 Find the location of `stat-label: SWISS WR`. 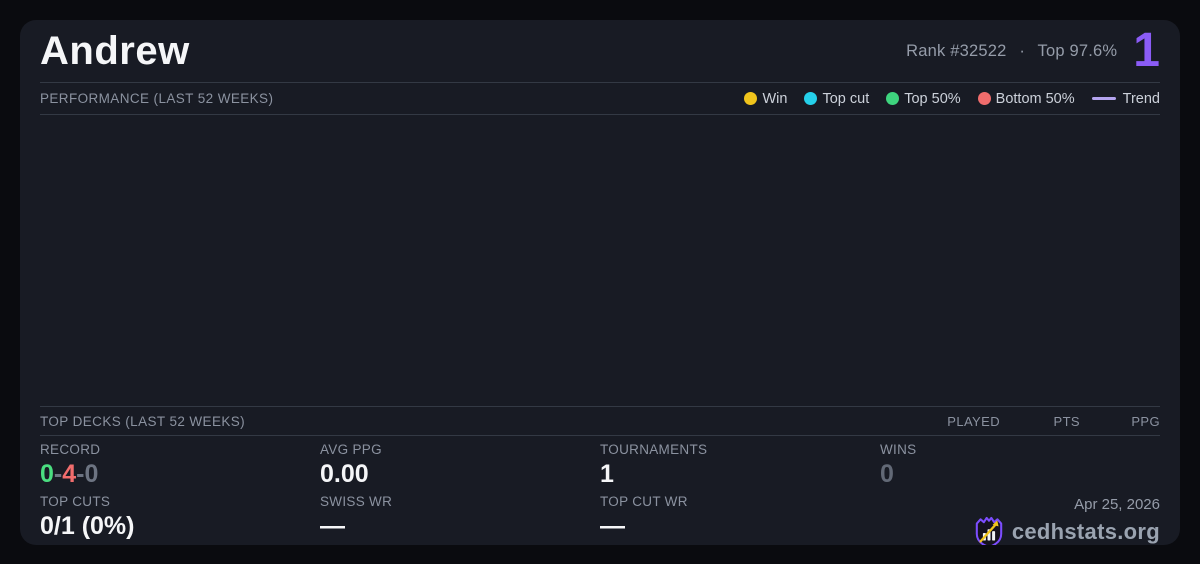

stat-label: SWISS WR is located at coordinates (356, 501).